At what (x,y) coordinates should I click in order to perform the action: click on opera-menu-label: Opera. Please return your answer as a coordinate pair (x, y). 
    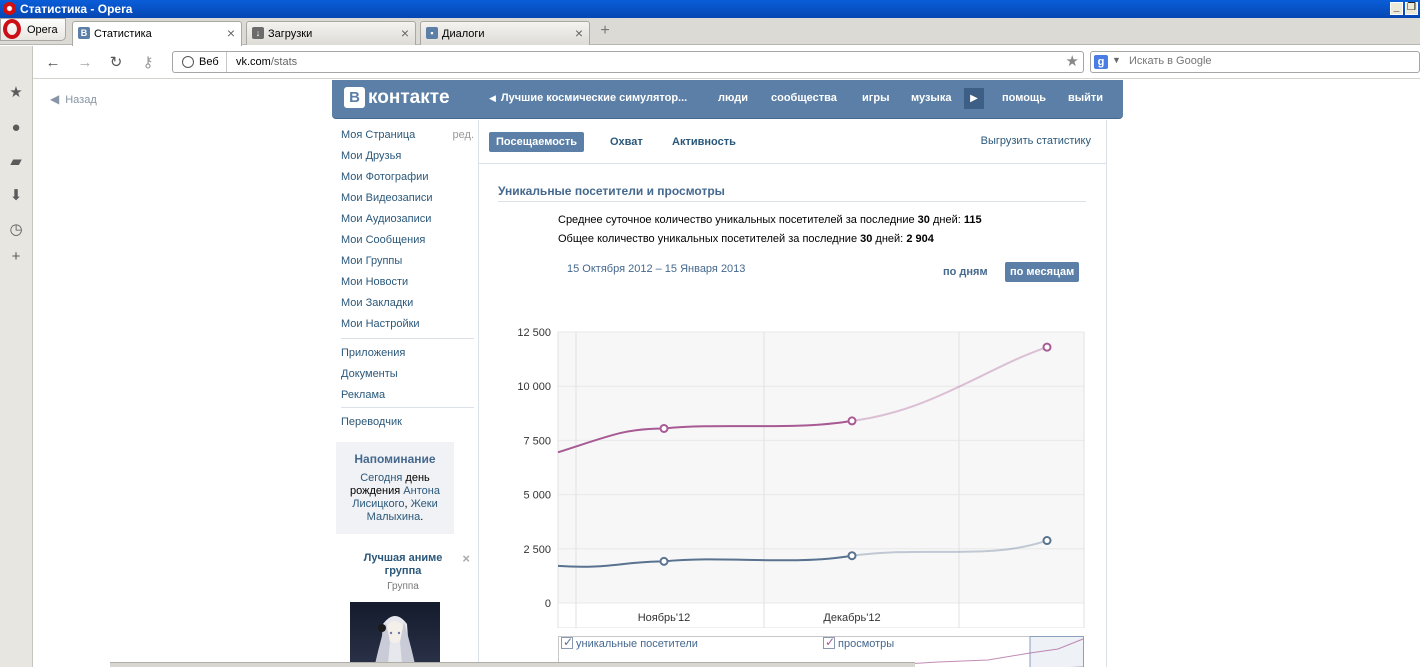
    Looking at the image, I should click on (42, 30).